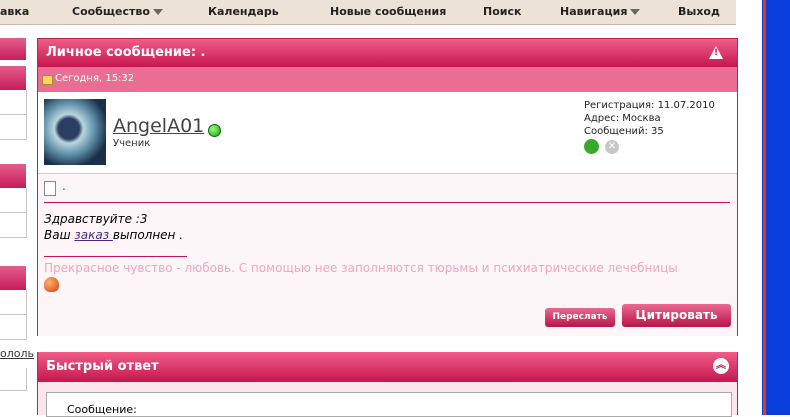 The height and width of the screenshot is (417, 790). Describe the element at coordinates (51, 284) in the screenshot. I see `heart-icon` at that location.